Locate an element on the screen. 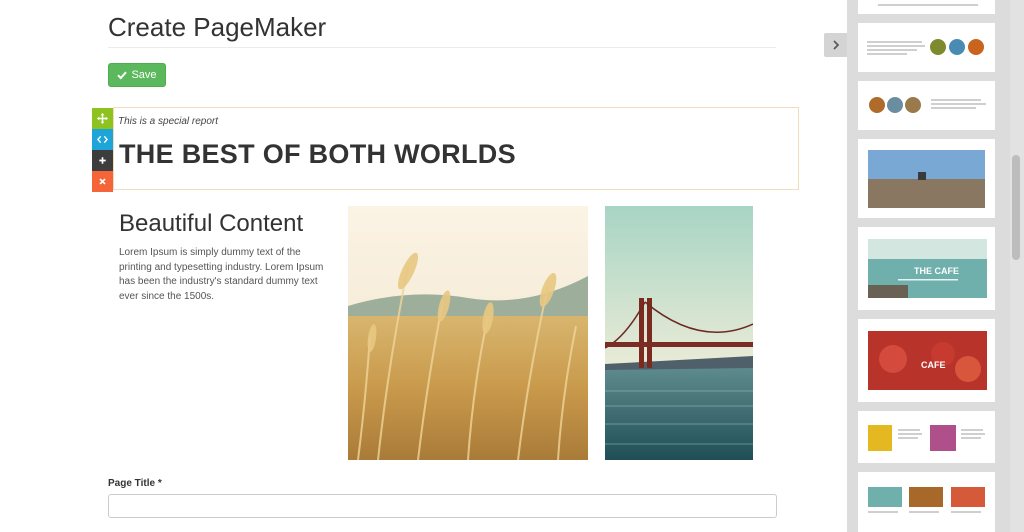 The height and width of the screenshot is (532, 1024). content-heading: Beautiful Content is located at coordinates (211, 223).